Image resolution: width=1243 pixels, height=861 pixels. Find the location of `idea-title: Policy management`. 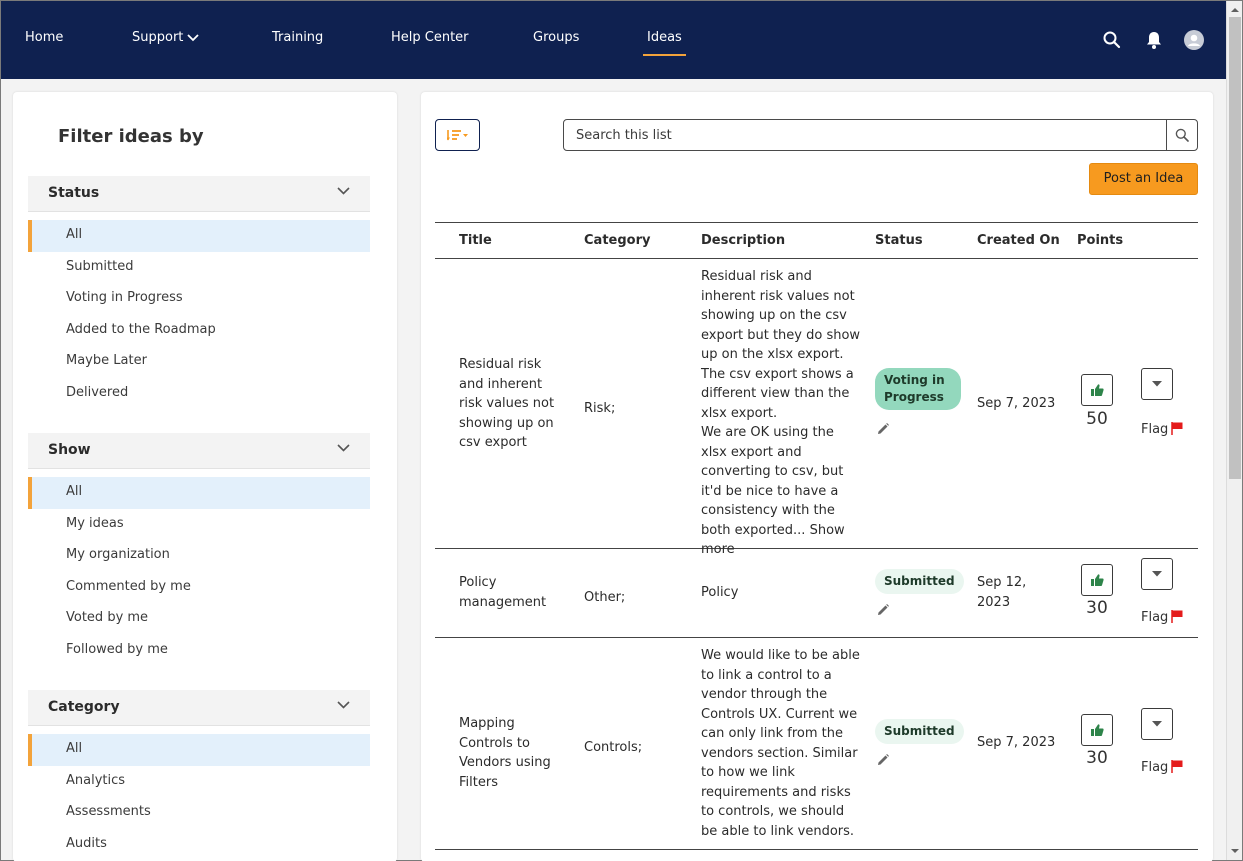

idea-title: Policy management is located at coordinates (514, 592).